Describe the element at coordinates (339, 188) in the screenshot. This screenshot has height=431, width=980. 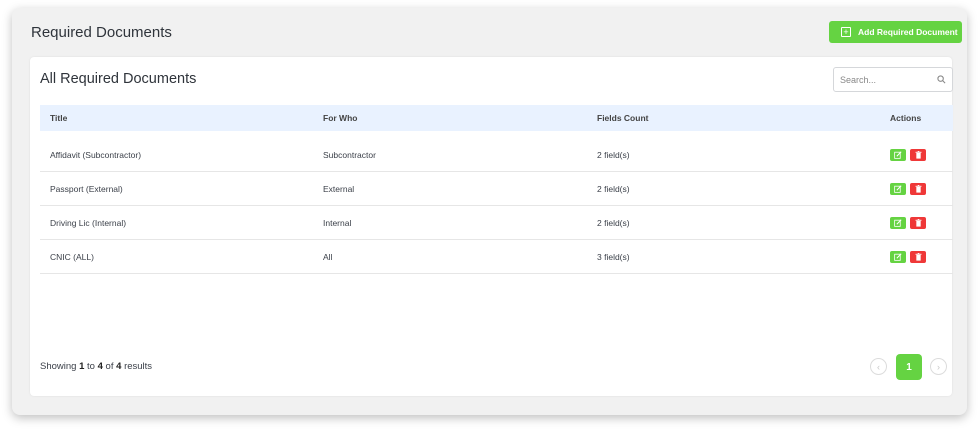
I see `row-for-who: External` at that location.